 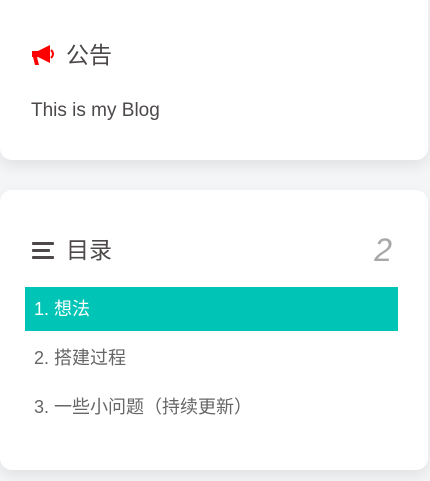 I want to click on announcement-text: This is my Blog, so click(x=95, y=110).